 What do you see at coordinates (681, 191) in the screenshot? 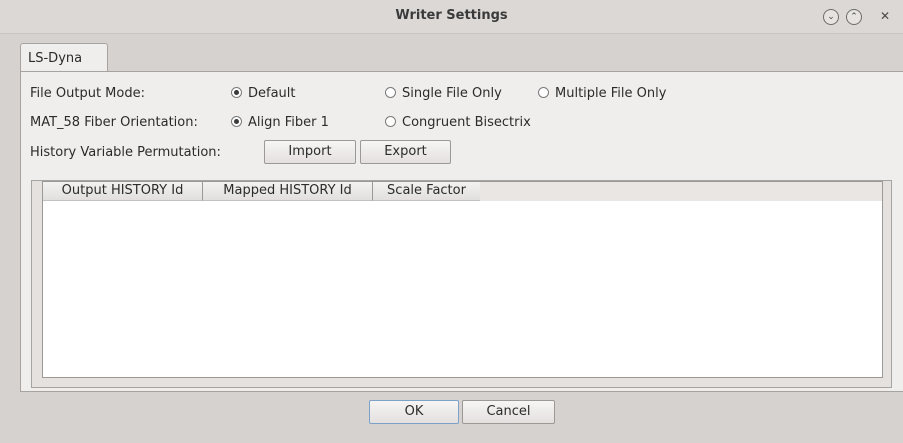
I see `table-header-filler` at bounding box center [681, 191].